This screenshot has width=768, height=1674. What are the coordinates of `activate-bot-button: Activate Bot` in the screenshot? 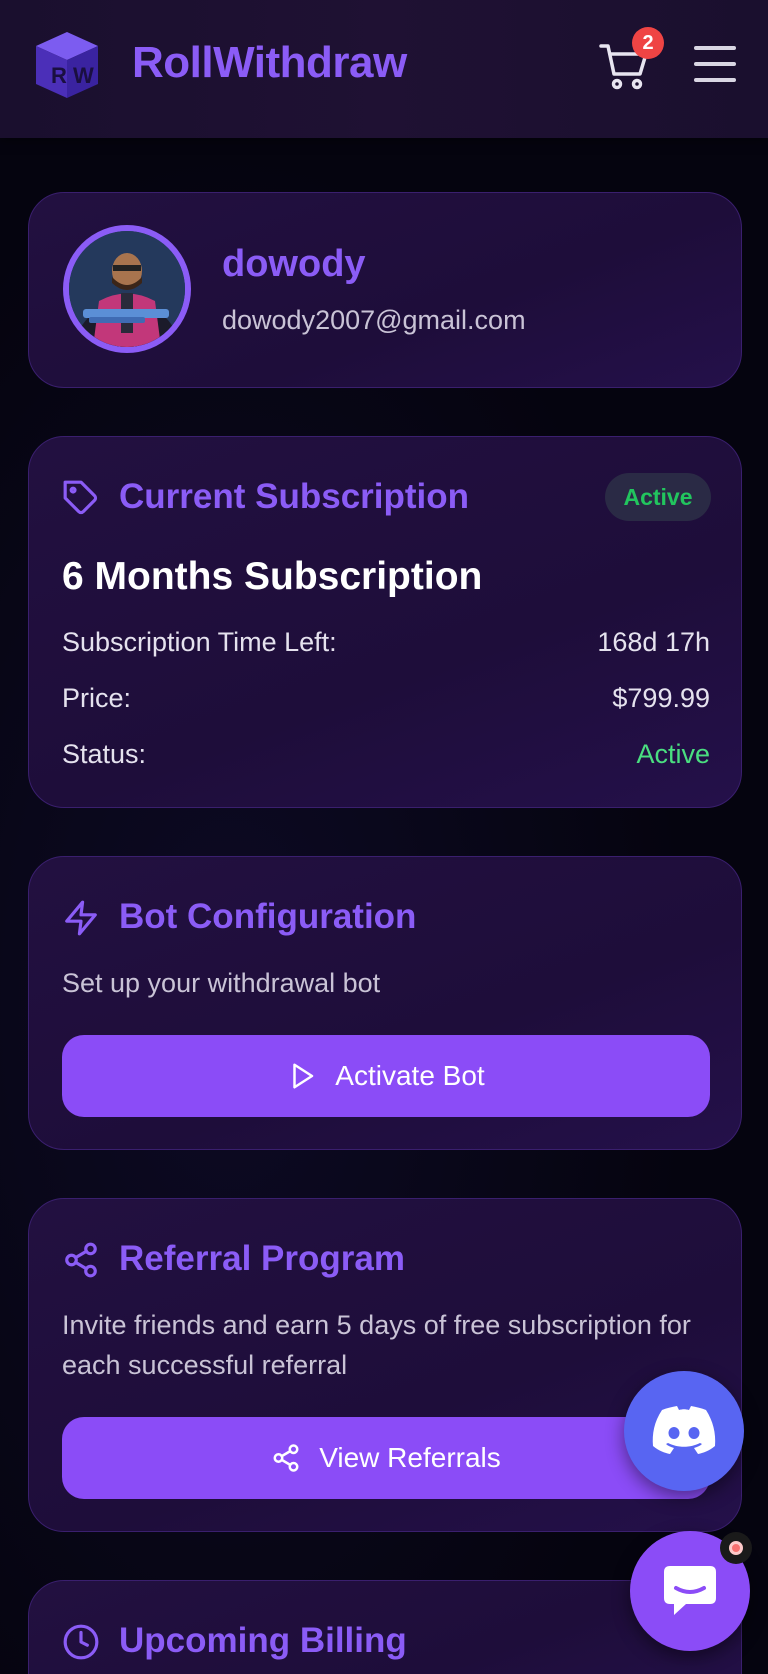 It's located at (386, 1076).